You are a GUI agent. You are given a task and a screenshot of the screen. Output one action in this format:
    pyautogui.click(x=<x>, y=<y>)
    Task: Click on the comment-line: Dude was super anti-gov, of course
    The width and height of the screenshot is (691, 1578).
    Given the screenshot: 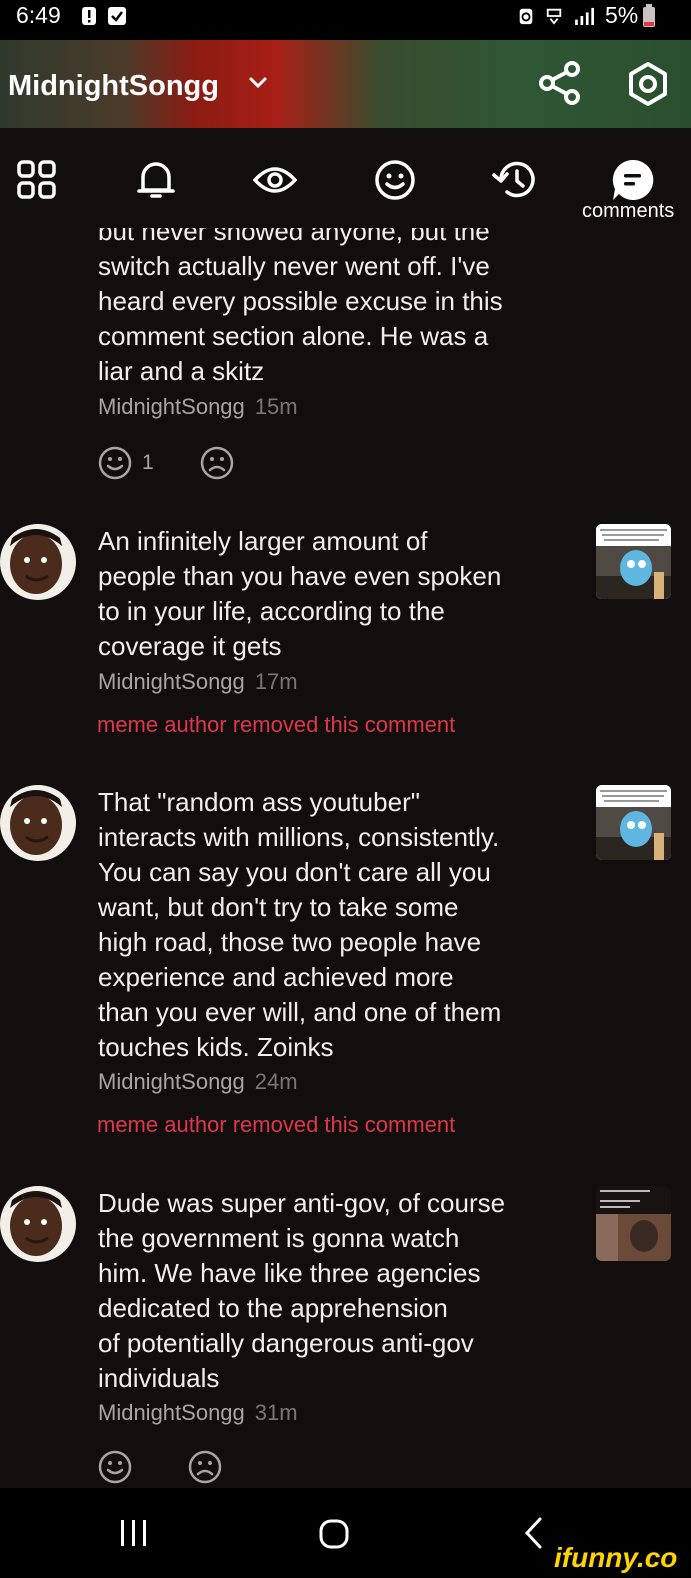 What is the action you would take?
    pyautogui.click(x=302, y=1203)
    